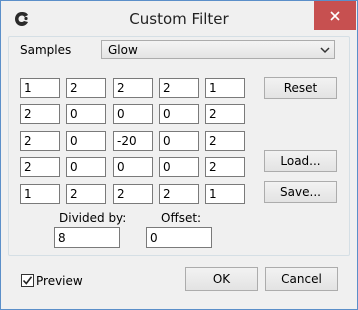 This screenshot has height=310, width=358. I want to click on chevron-down-icon, so click(325, 50).